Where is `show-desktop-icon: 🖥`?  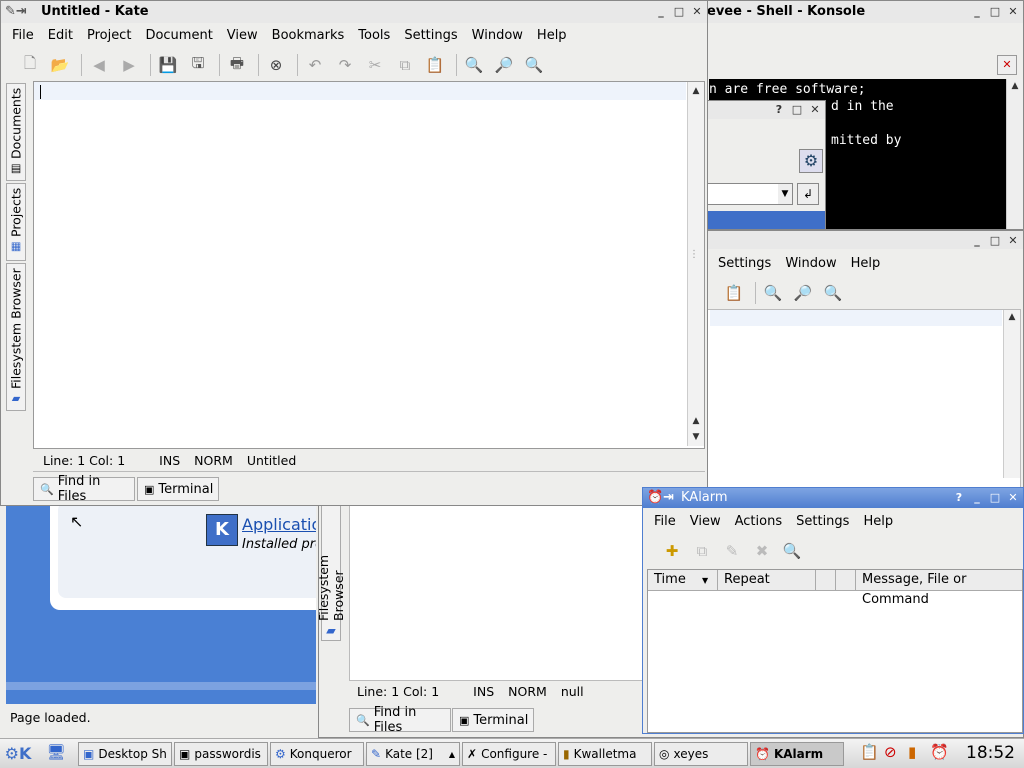 show-desktop-icon: 🖥 is located at coordinates (56, 754).